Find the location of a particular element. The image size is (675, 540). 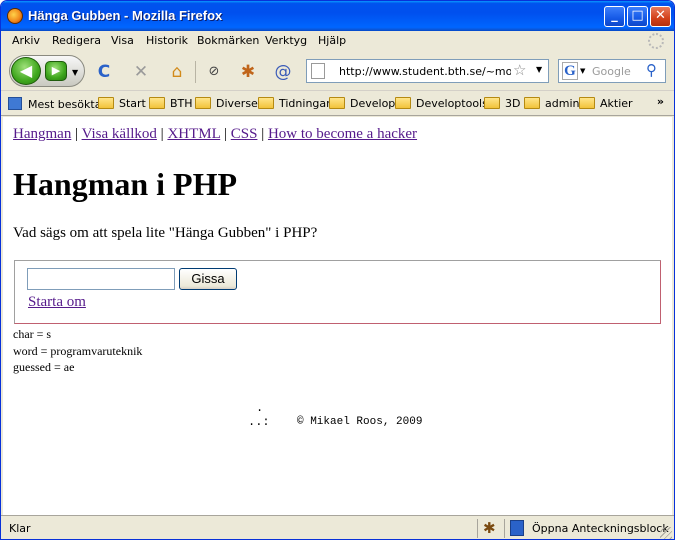

bookmark-label: BTH is located at coordinates (181, 103).